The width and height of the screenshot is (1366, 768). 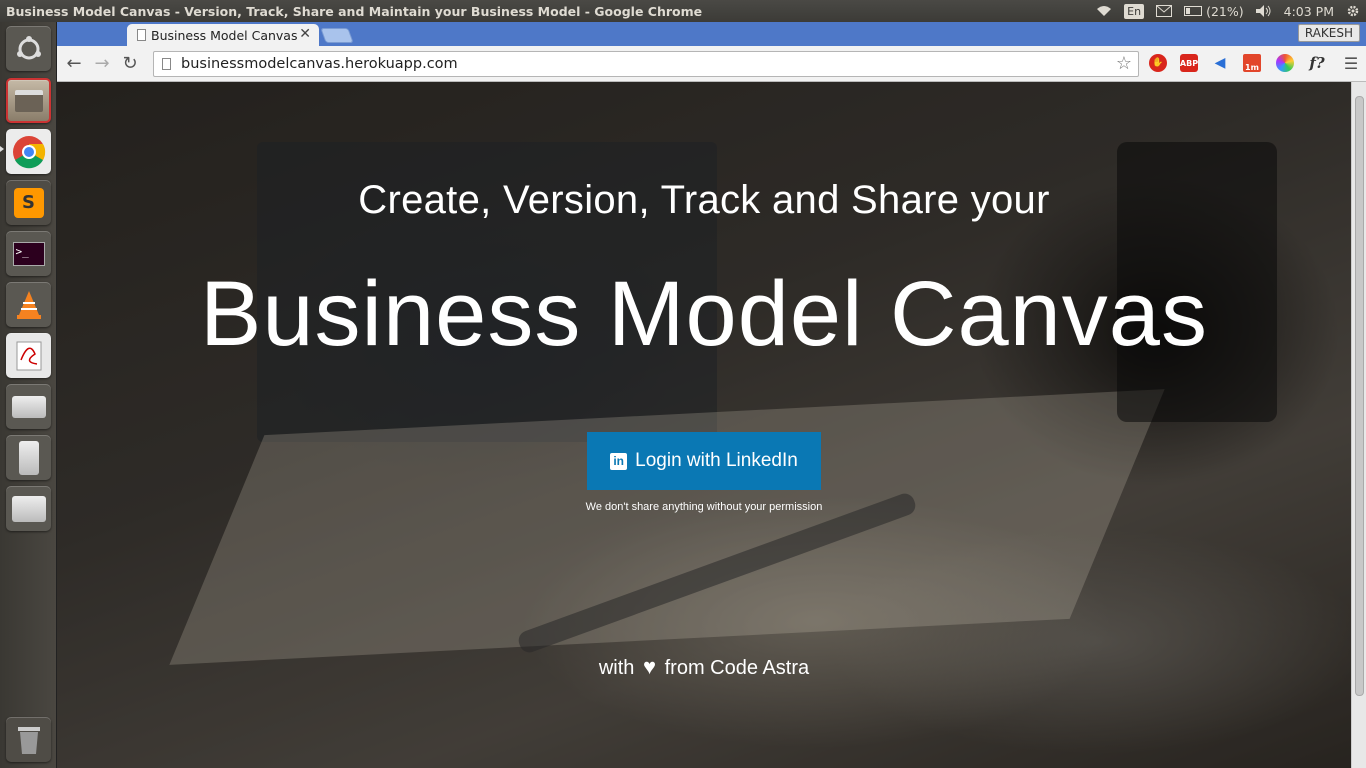 What do you see at coordinates (737, 668) in the screenshot?
I see `footer-suffix: from Code Astra` at bounding box center [737, 668].